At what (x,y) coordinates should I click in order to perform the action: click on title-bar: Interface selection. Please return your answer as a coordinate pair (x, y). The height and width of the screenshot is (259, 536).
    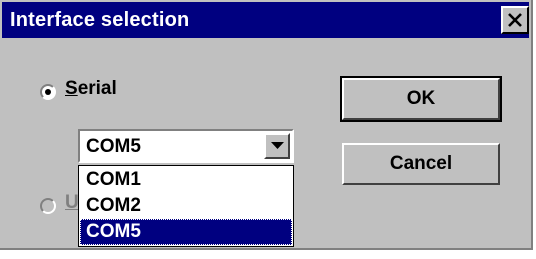
    Looking at the image, I should click on (265, 20).